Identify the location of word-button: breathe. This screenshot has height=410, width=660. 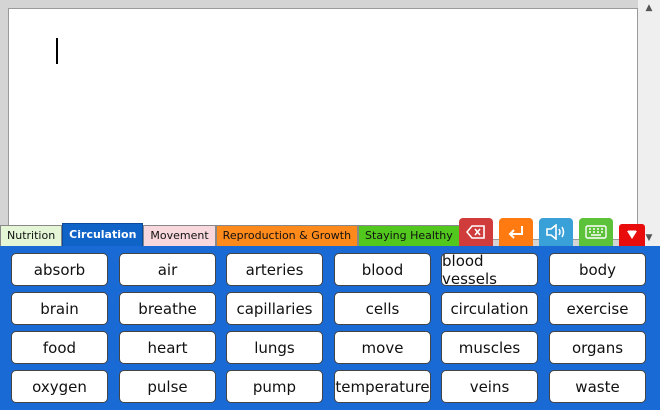
(167, 308).